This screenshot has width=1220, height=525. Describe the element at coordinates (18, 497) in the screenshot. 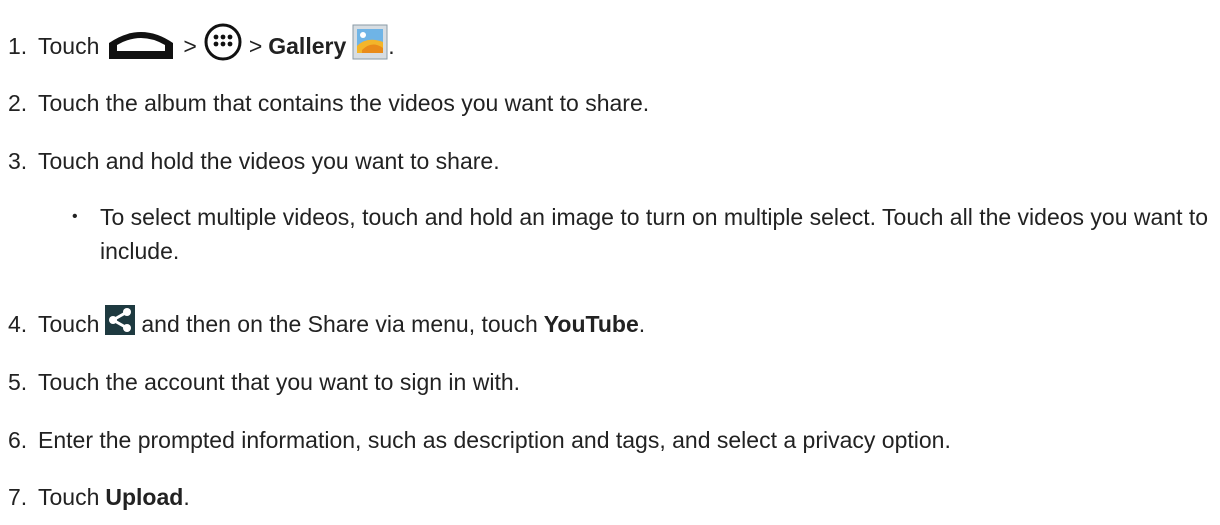

I see `step-number: 7.` at that location.